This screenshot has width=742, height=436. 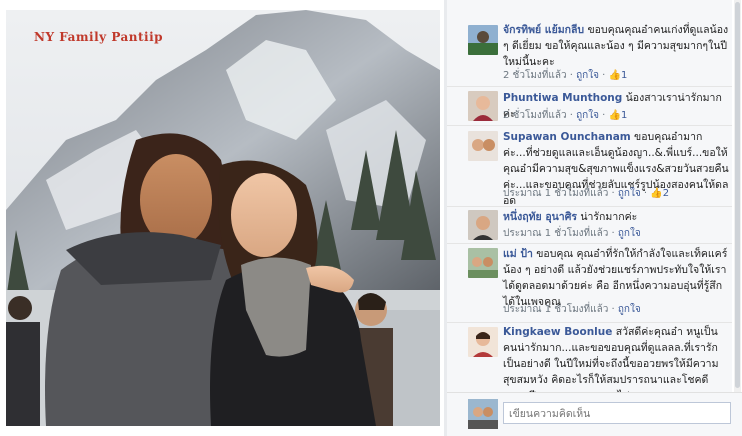 What do you see at coordinates (617, 413) in the screenshot?
I see `comment-input: เขียนความคิดเห็น` at bounding box center [617, 413].